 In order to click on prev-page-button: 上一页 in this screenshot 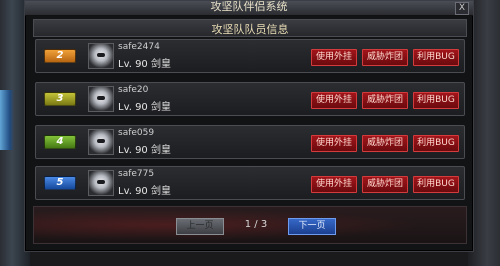, I will do `click(200, 226)`.